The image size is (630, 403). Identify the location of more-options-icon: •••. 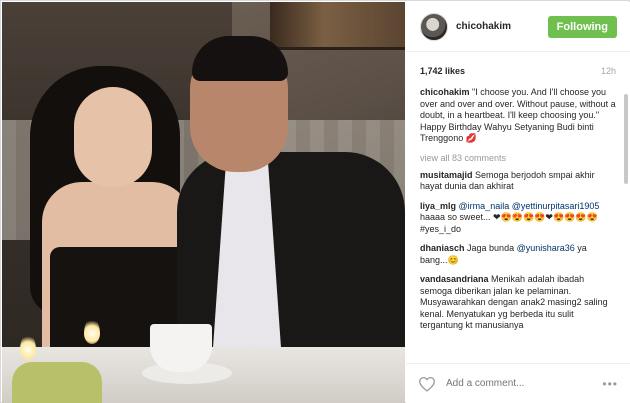
(610, 384).